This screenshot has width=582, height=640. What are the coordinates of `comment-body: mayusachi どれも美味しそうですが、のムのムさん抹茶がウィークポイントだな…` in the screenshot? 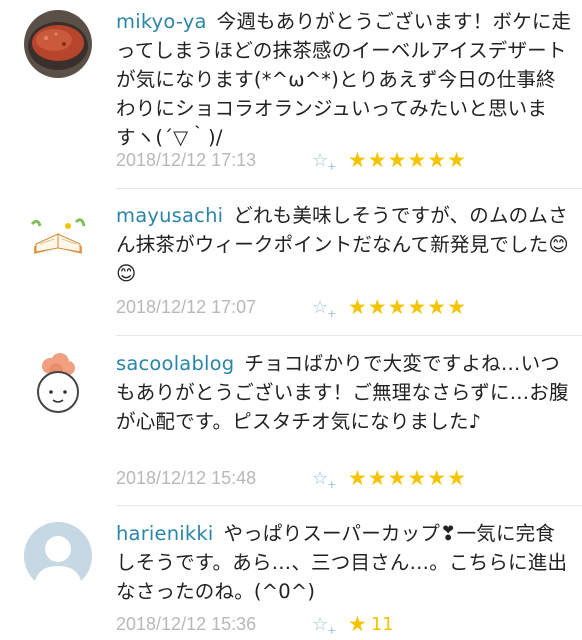 It's located at (344, 244).